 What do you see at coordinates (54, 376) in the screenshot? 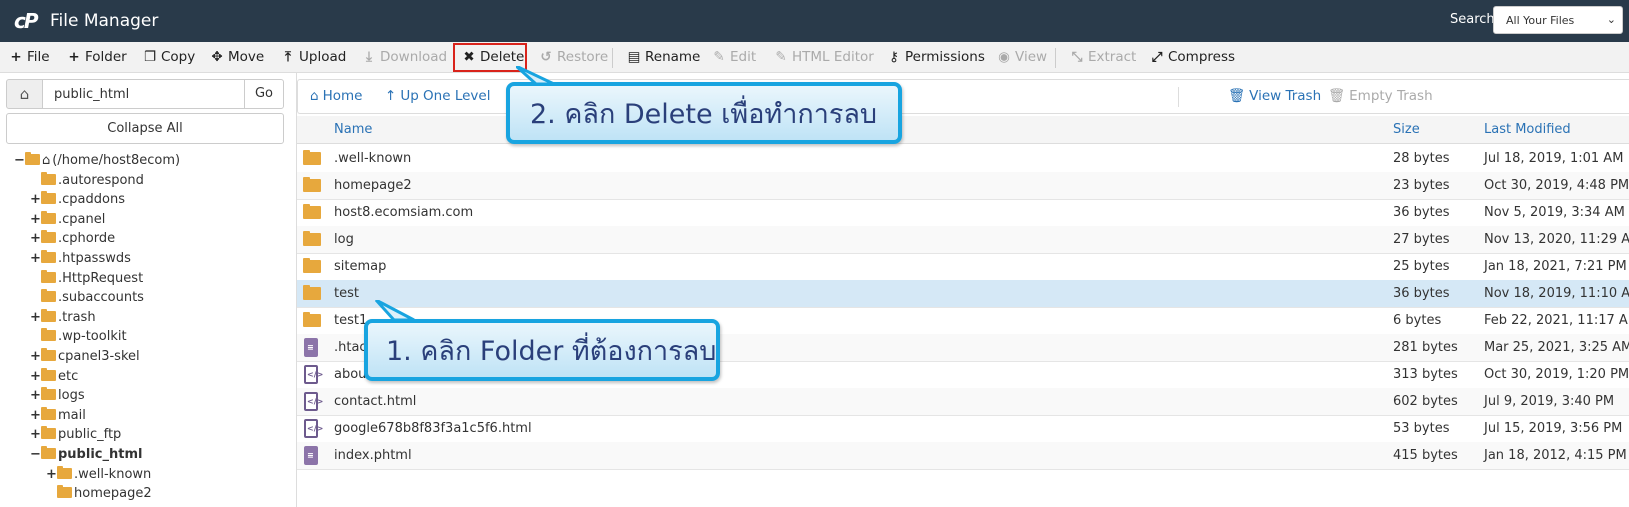
I see `tree-item: + etc` at bounding box center [54, 376].